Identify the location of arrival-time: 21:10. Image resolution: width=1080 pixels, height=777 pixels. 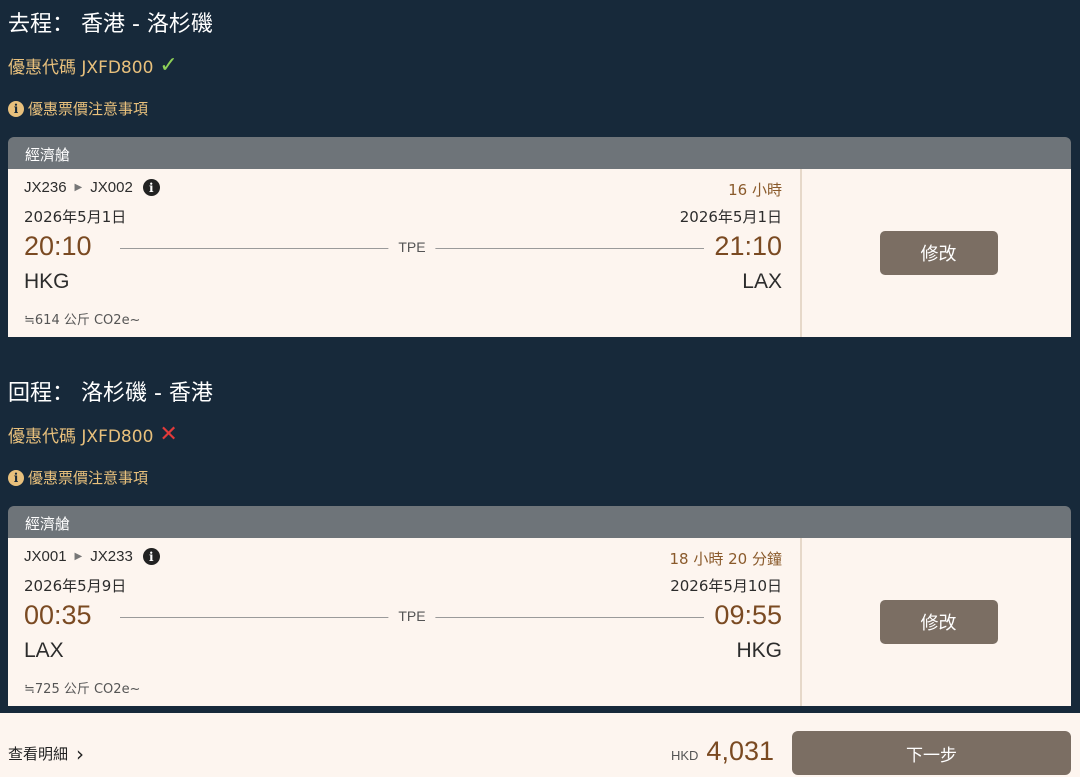
(748, 246).